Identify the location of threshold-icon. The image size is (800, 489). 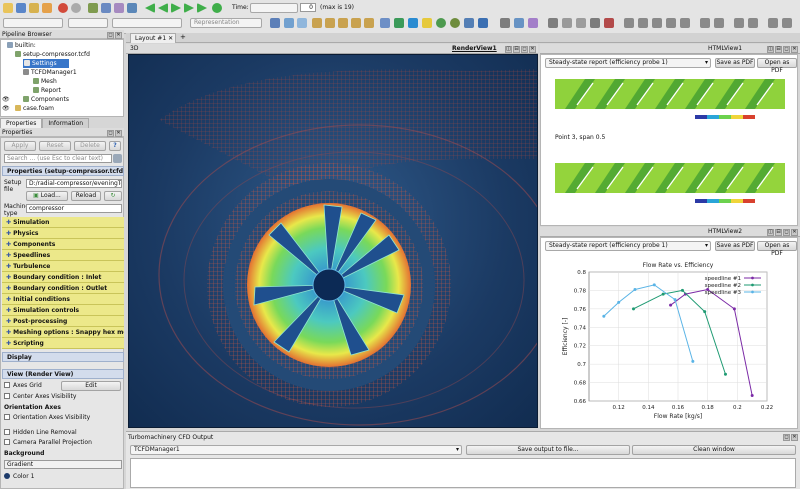
(441, 23).